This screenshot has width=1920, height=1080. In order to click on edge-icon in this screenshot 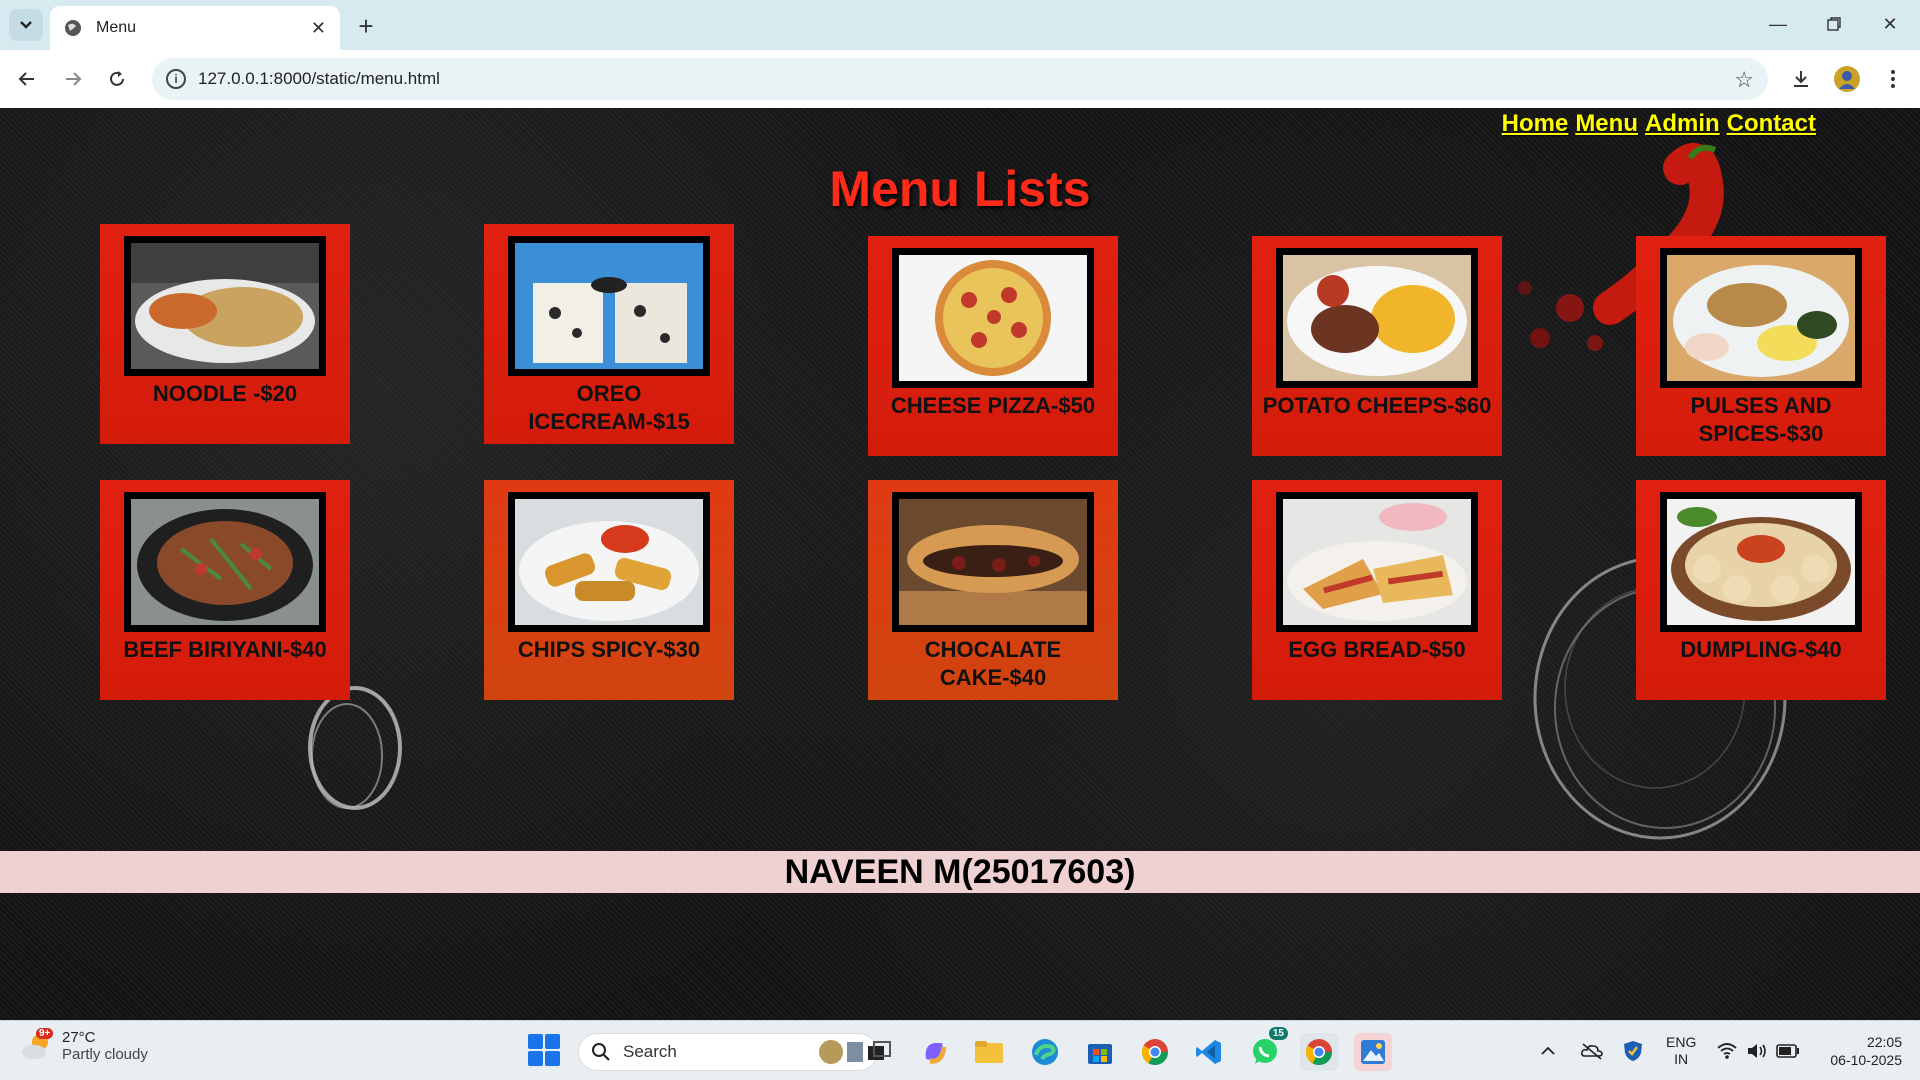, I will do `click(1045, 1052)`.